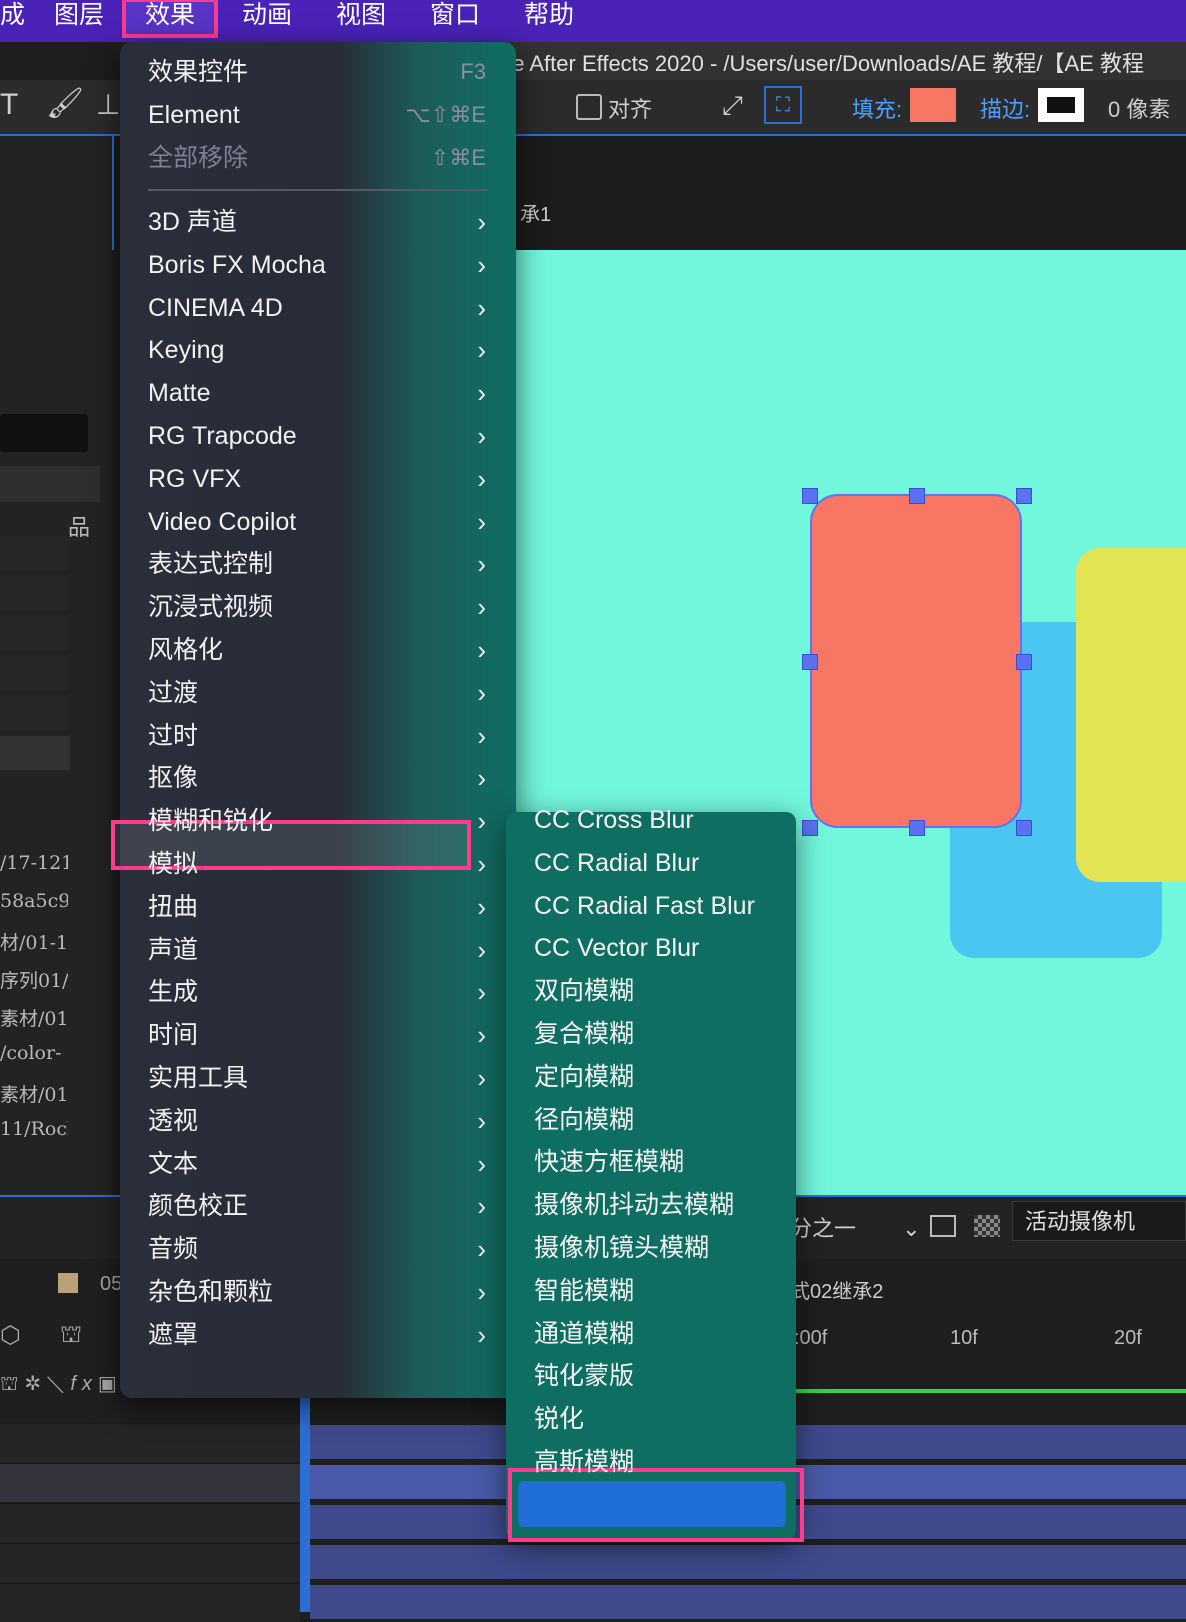  Describe the element at coordinates (836, 1289) in the screenshot. I see `timeline-comp-tab: 式02继承2` at that location.